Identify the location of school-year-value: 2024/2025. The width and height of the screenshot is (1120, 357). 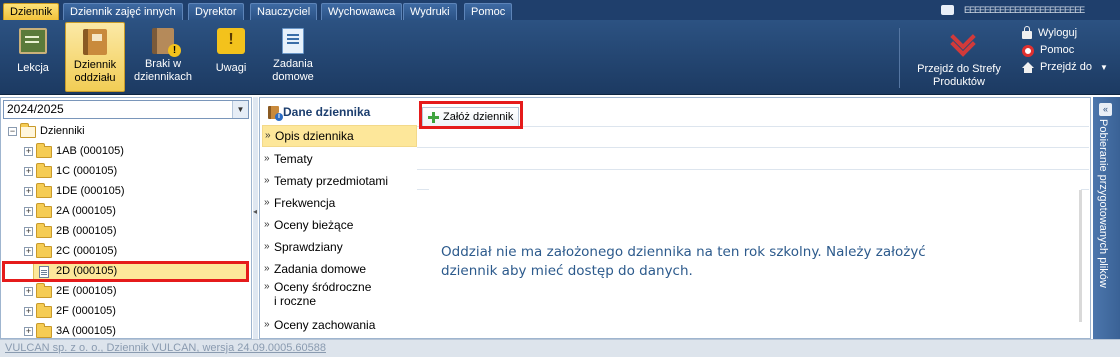
(35, 109).